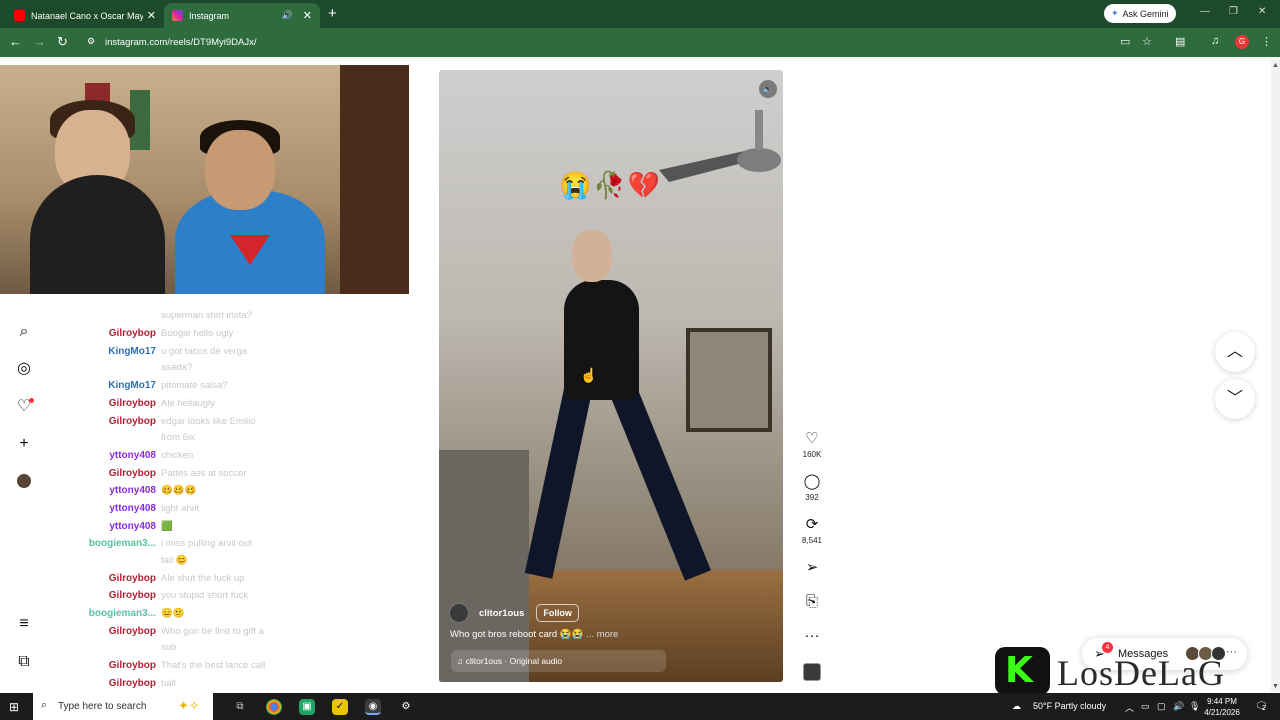 The height and width of the screenshot is (720, 1280). Describe the element at coordinates (1180, 41) in the screenshot. I see `sidepanel-icon: ▤` at that location.